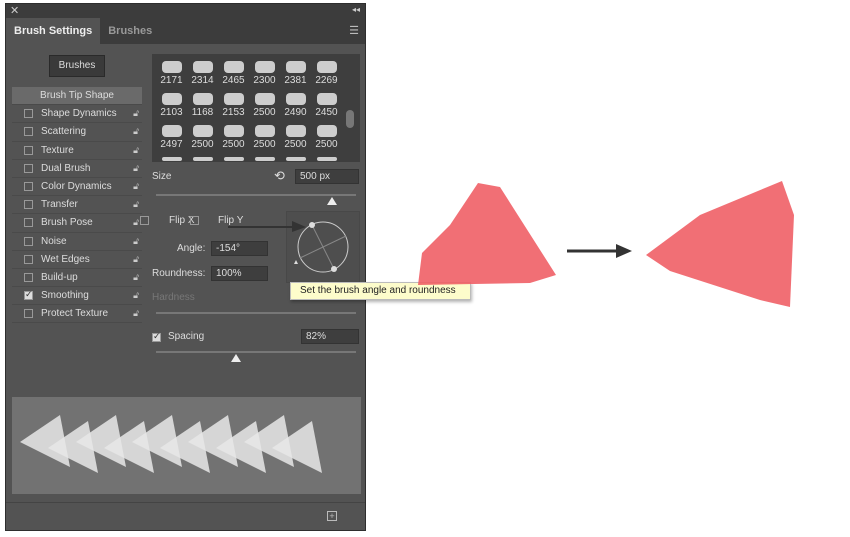 The image size is (850, 537). I want to click on settings-item: Build-up 🔓︎, so click(77, 278).